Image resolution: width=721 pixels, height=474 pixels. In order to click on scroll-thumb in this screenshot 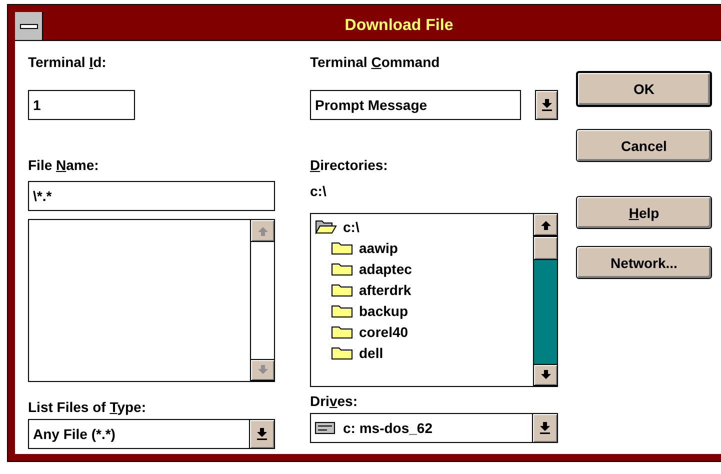, I will do `click(545, 248)`.